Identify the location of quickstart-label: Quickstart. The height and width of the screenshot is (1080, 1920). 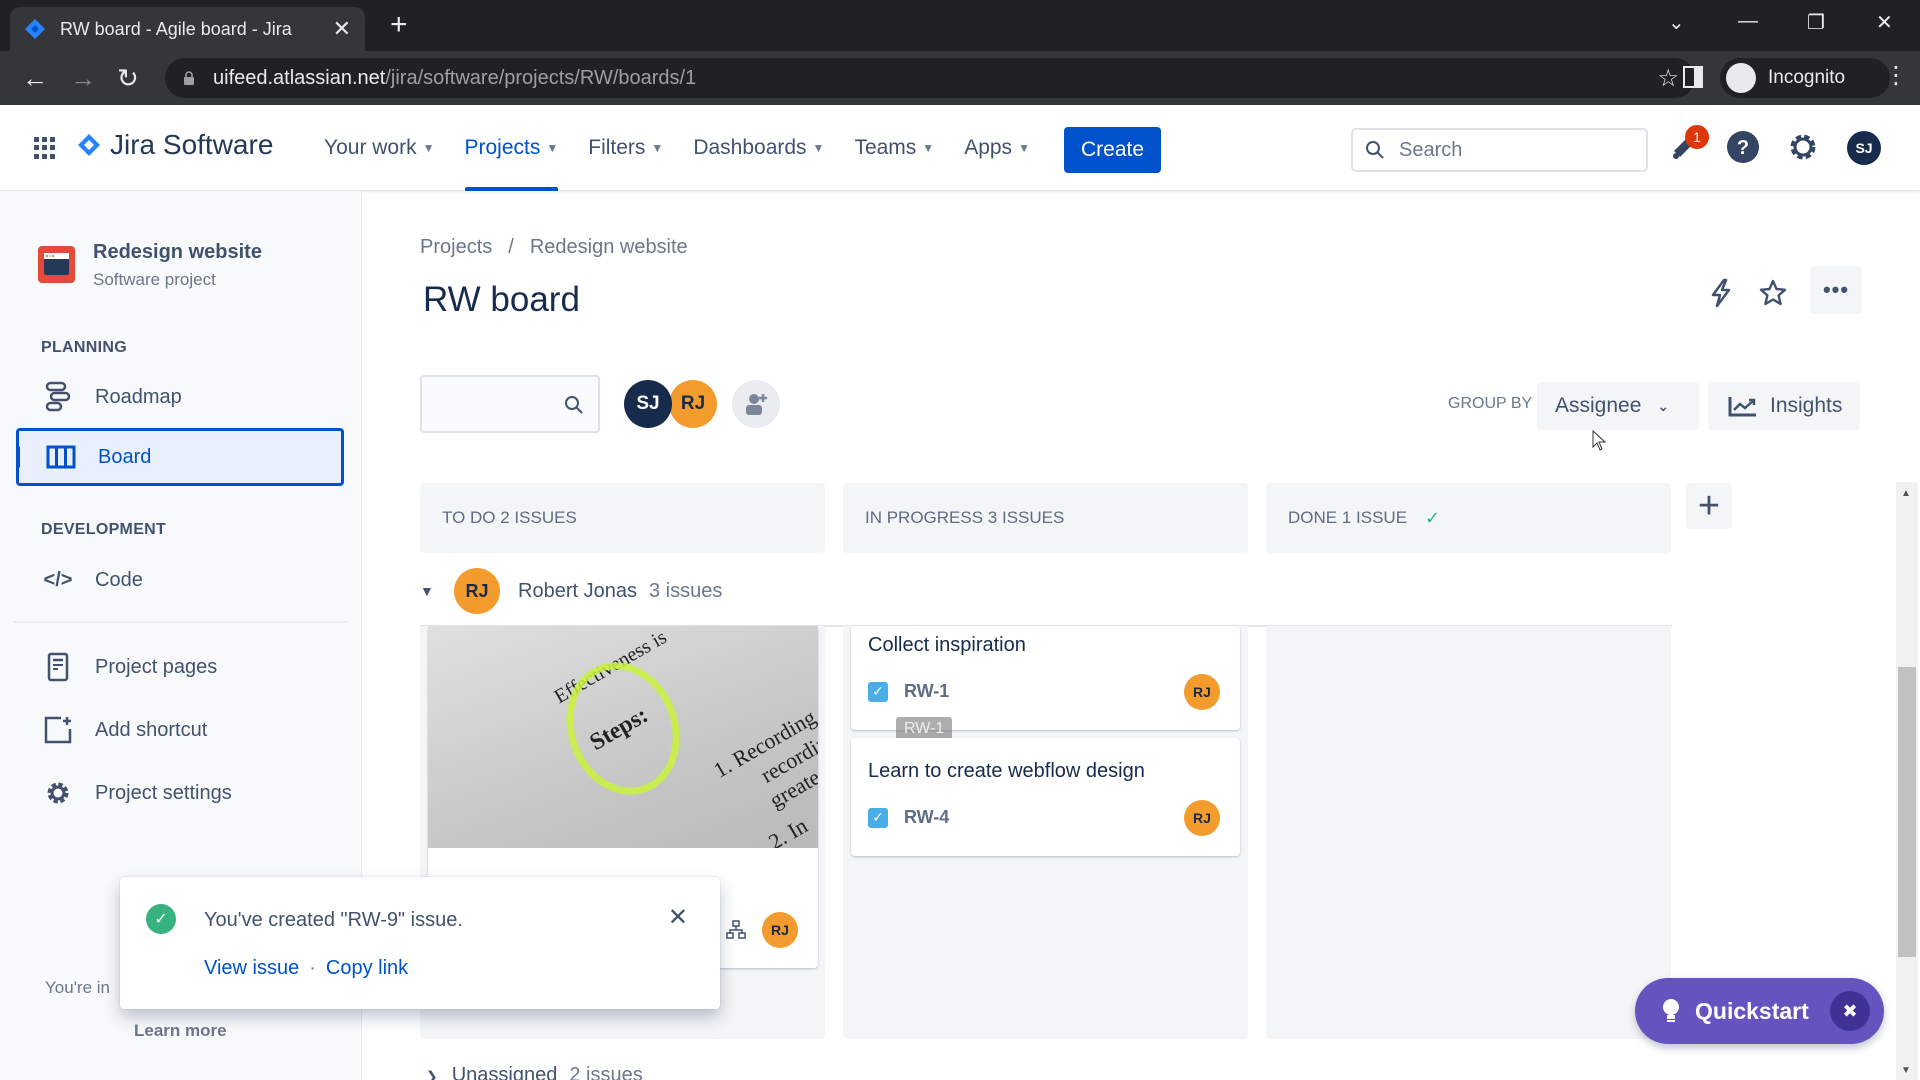
(1752, 1010).